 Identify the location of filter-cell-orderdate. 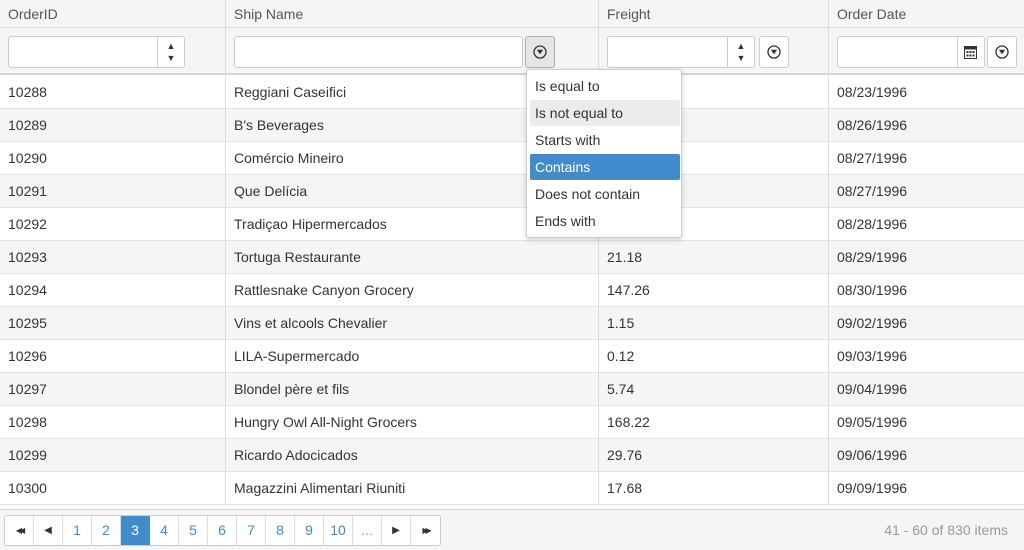
(926, 51).